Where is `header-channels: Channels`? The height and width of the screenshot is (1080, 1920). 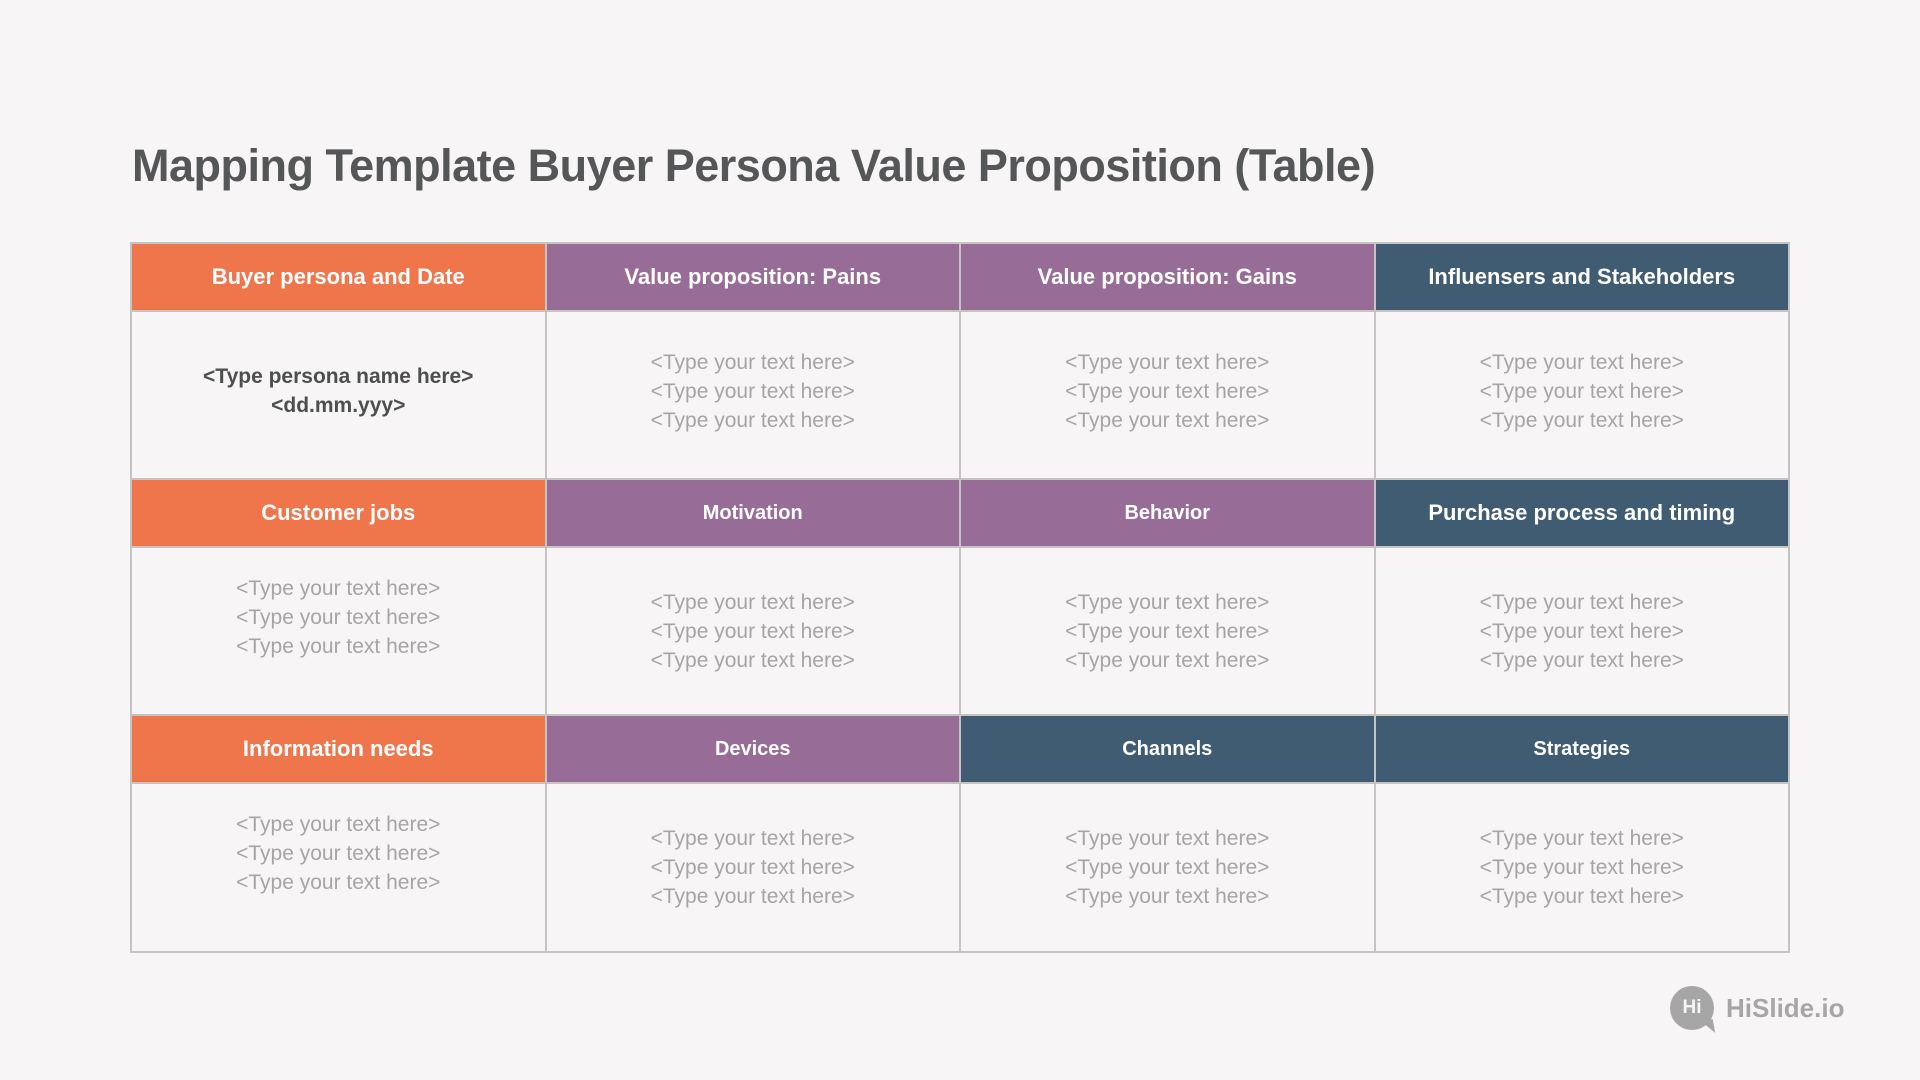
header-channels: Channels is located at coordinates (1167, 749).